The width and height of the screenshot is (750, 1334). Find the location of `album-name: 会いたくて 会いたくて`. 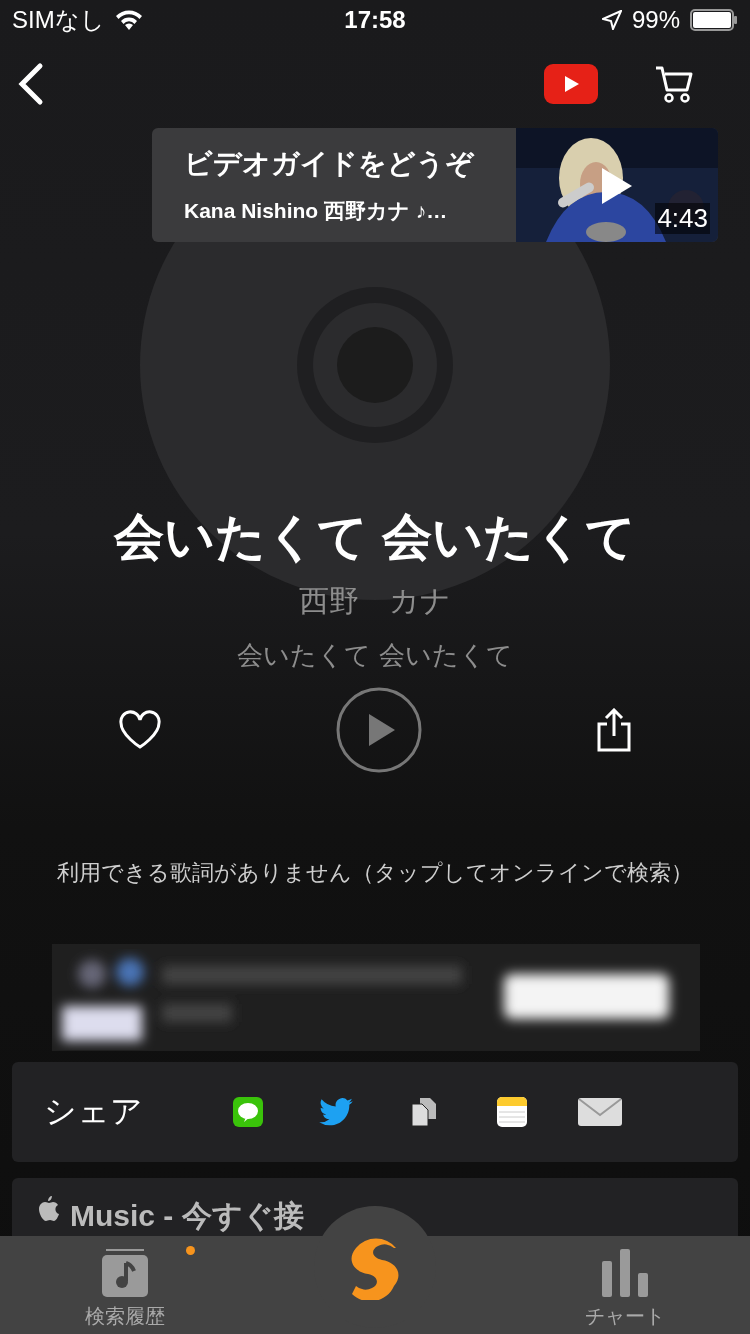

album-name: 会いたくて 会いたくて is located at coordinates (375, 655).